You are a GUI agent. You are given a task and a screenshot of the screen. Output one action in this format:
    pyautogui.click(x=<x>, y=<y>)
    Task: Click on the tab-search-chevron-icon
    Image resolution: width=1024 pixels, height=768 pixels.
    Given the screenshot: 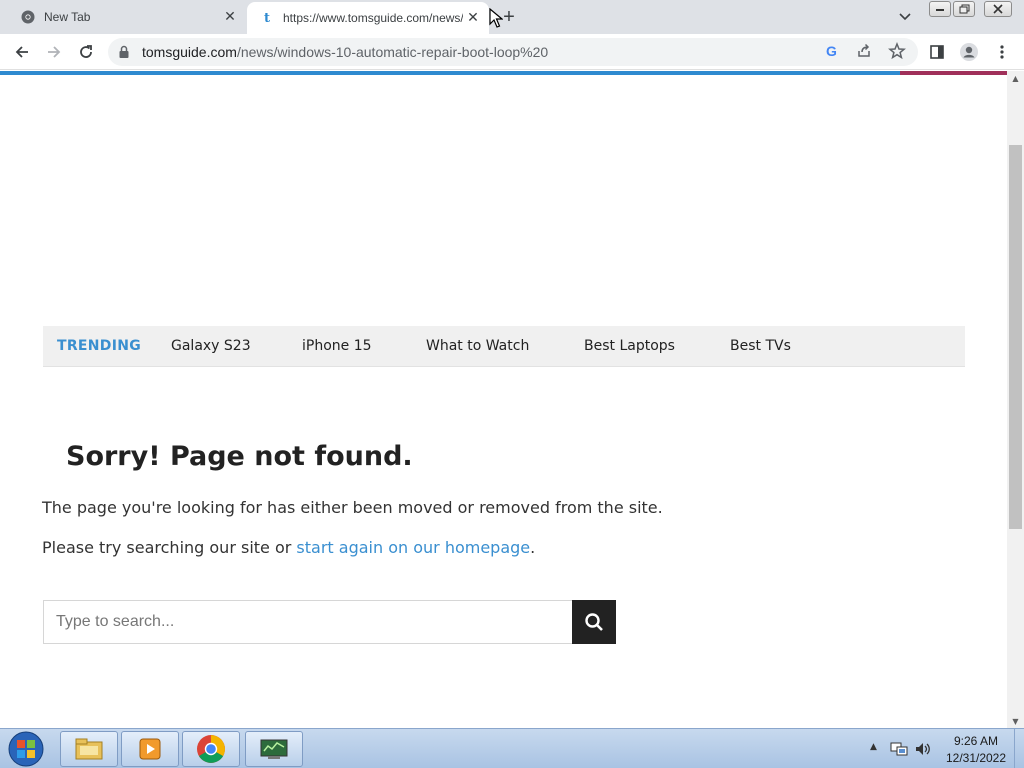 What is the action you would take?
    pyautogui.click(x=905, y=17)
    